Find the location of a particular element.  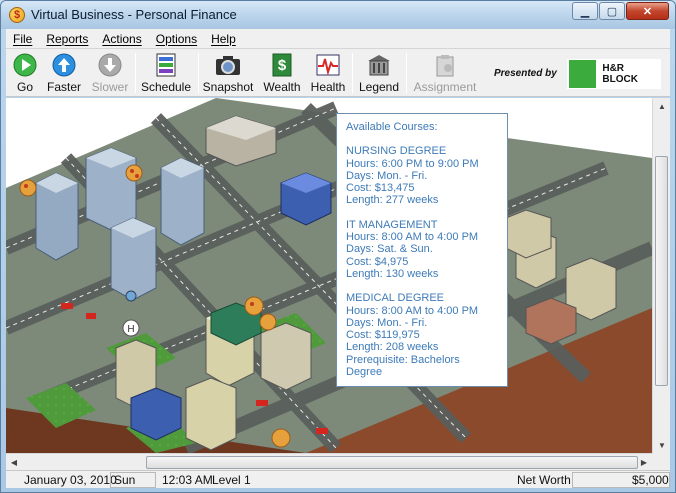

slower-button: Slower is located at coordinates (110, 74).